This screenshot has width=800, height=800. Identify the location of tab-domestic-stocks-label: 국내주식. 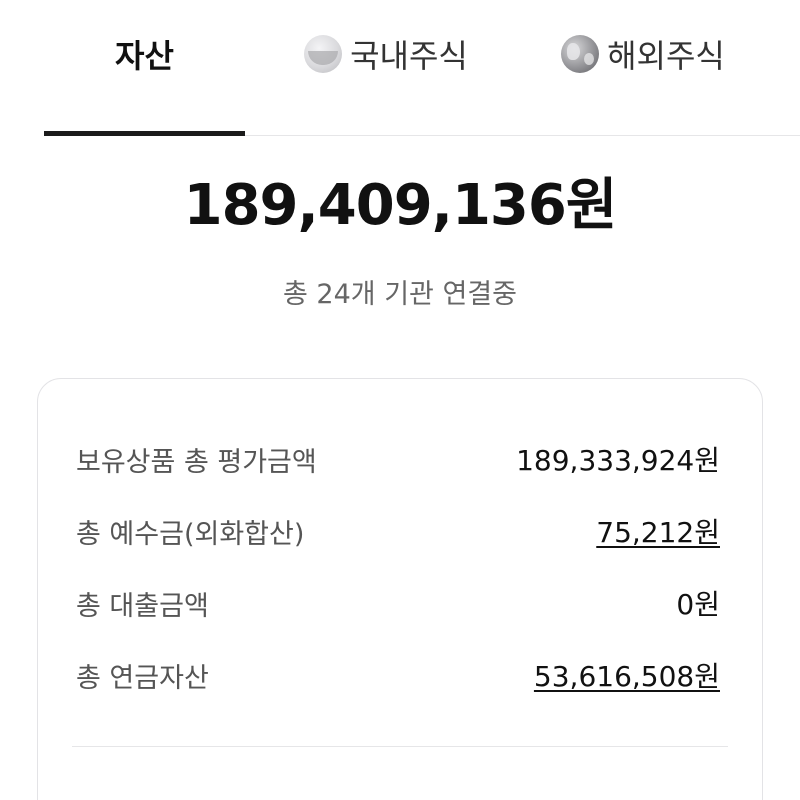
(409, 55).